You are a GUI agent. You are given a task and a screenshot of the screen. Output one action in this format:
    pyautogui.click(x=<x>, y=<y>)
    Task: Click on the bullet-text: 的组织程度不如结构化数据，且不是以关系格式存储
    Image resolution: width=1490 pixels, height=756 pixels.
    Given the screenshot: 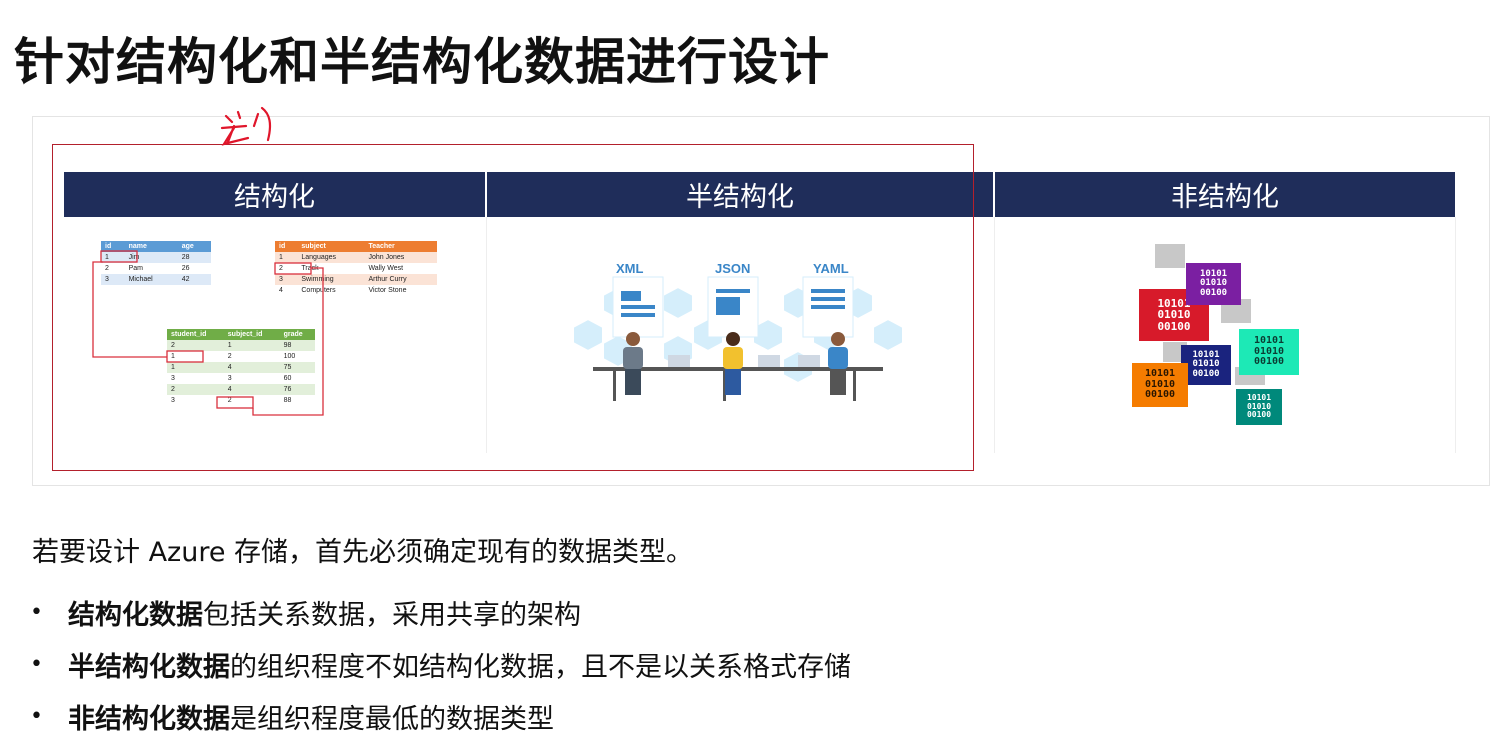 What is the action you would take?
    pyautogui.click(x=540, y=667)
    